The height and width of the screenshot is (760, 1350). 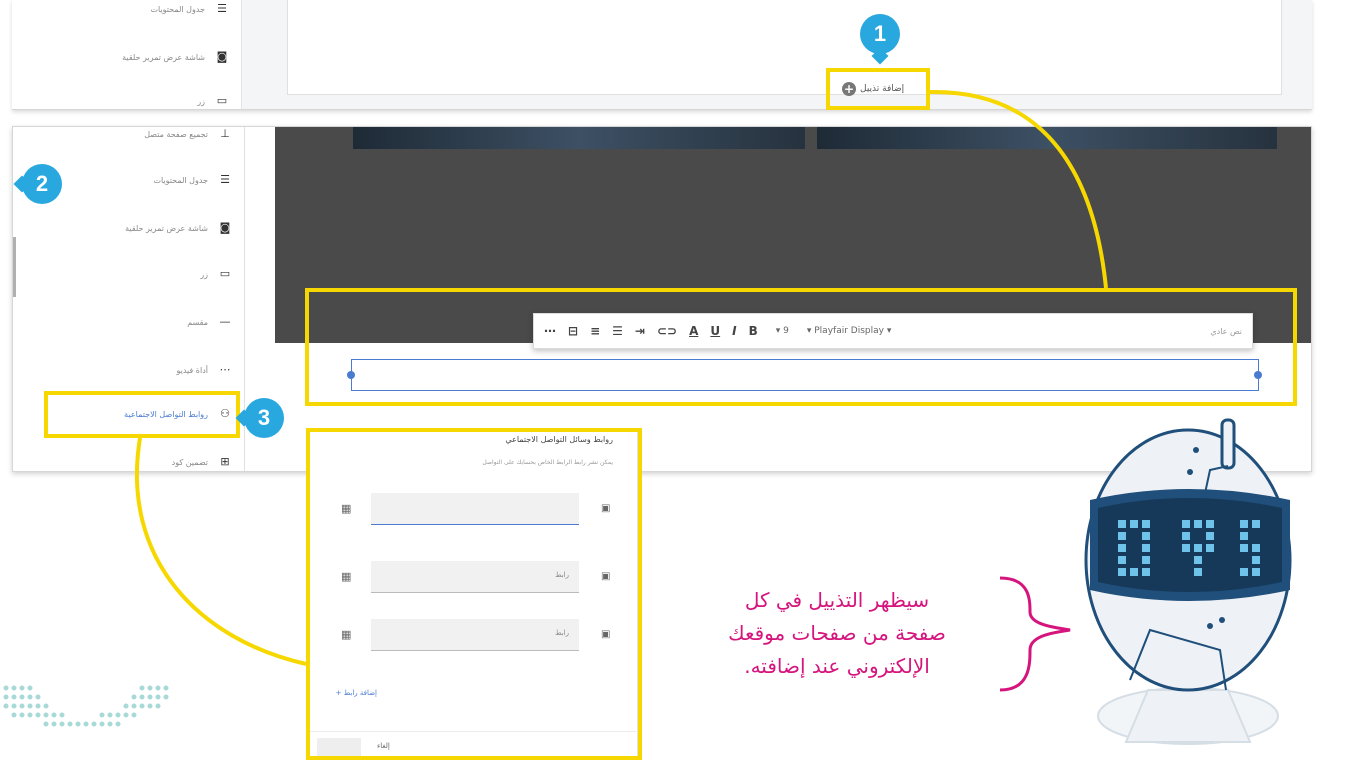 I want to click on sidebar-item-label: مقسم, so click(x=197, y=322).